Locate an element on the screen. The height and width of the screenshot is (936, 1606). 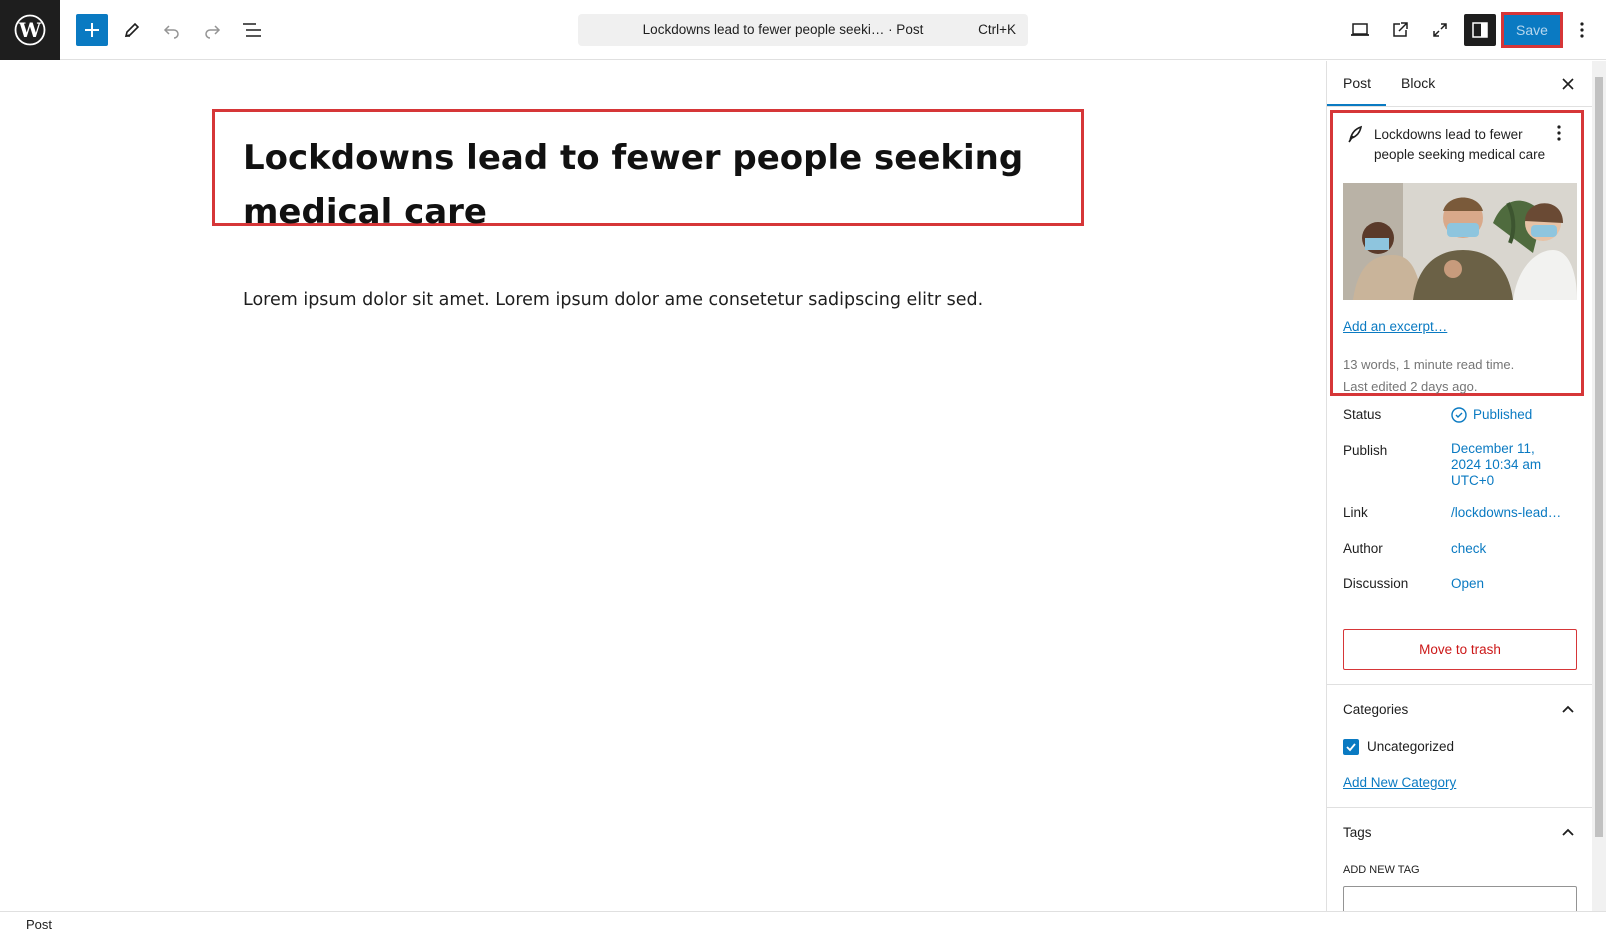
last-edited-text: Last edited 2 days ago. is located at coordinates (1410, 386).